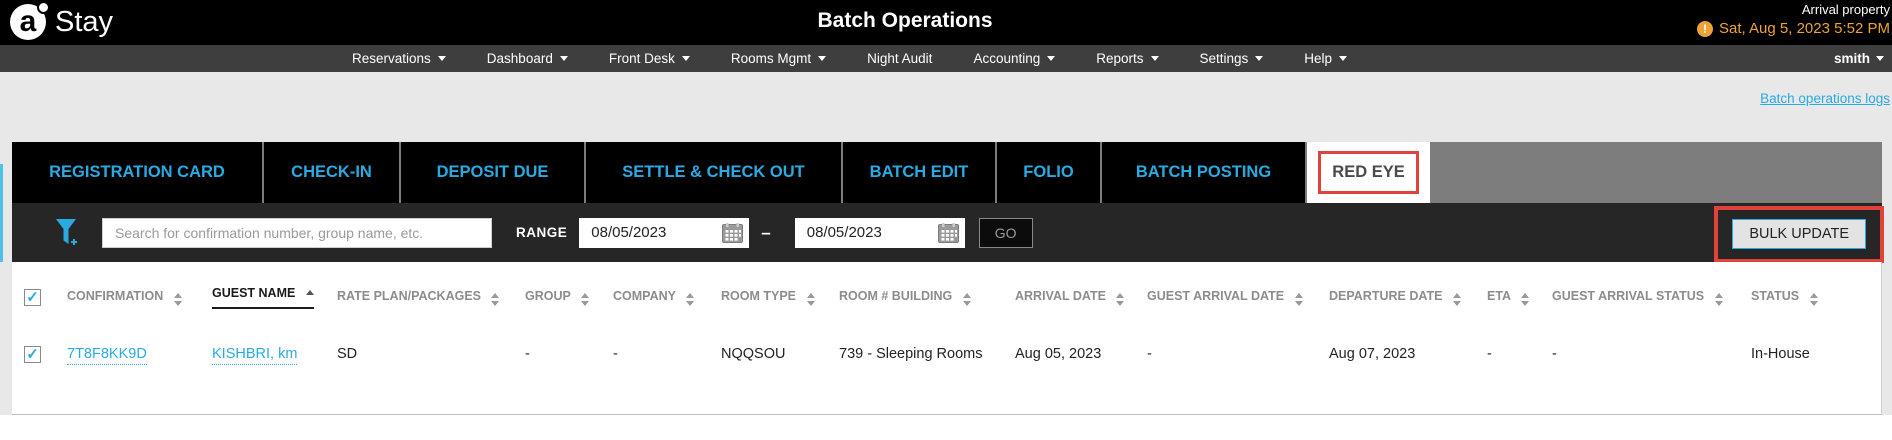 The height and width of the screenshot is (440, 1892). I want to click on bulk-update-button: BULK UPDATE, so click(1799, 234).